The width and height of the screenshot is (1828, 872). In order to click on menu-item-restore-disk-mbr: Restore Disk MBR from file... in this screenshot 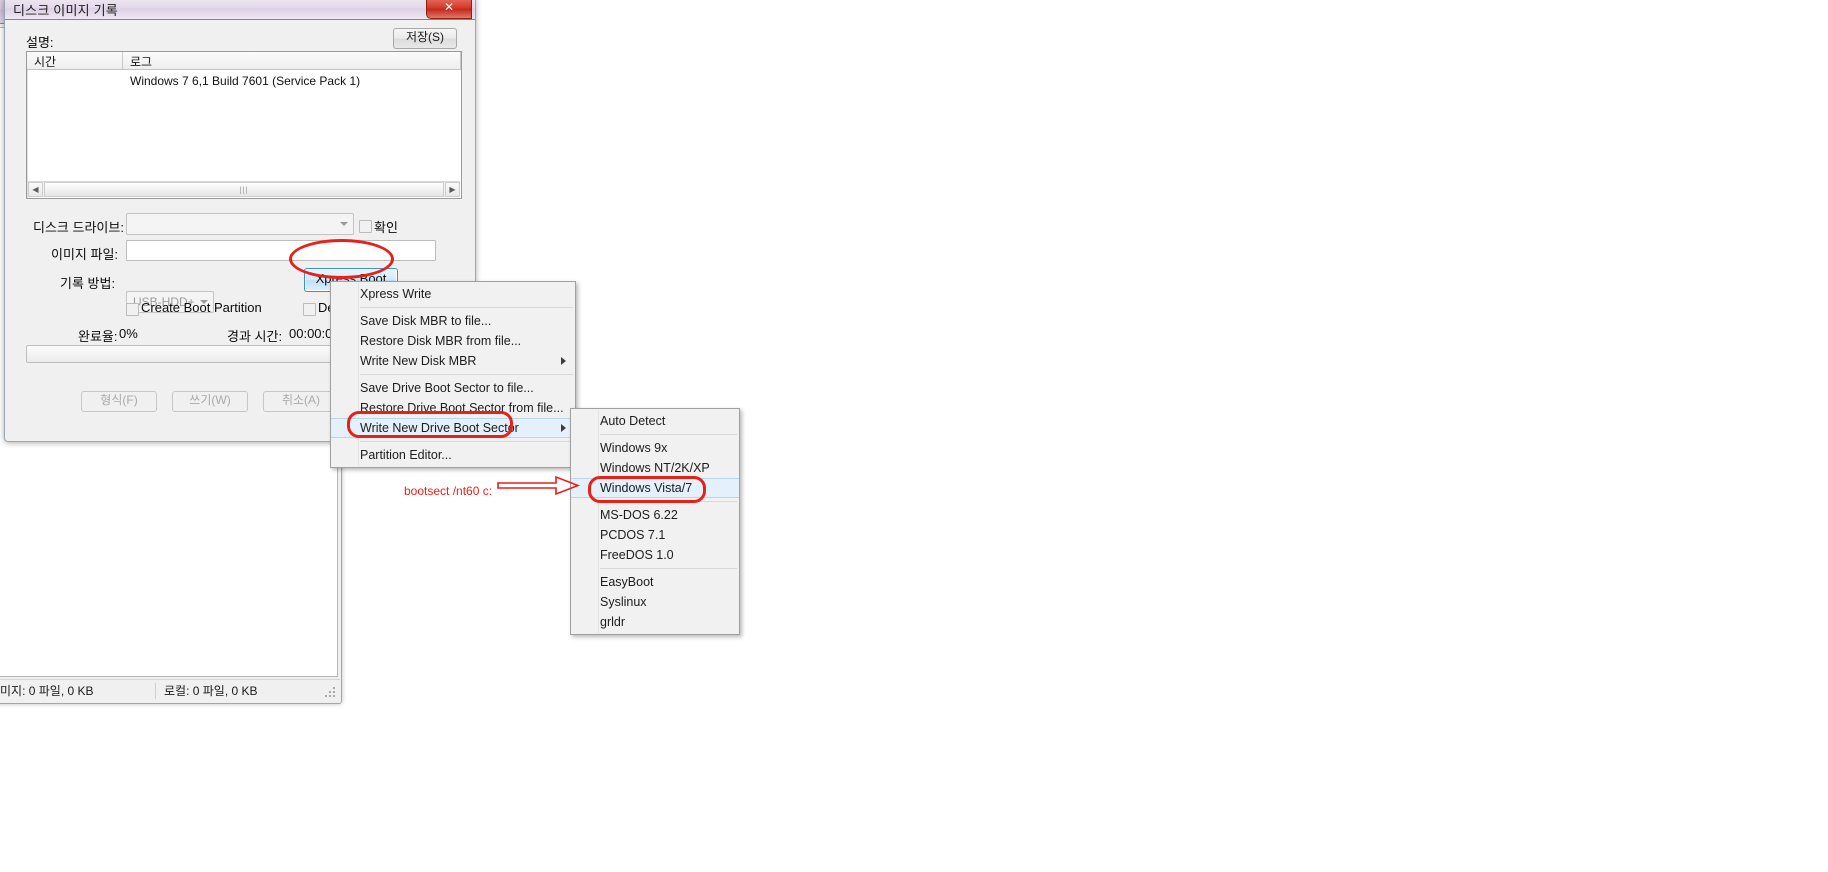, I will do `click(453, 341)`.